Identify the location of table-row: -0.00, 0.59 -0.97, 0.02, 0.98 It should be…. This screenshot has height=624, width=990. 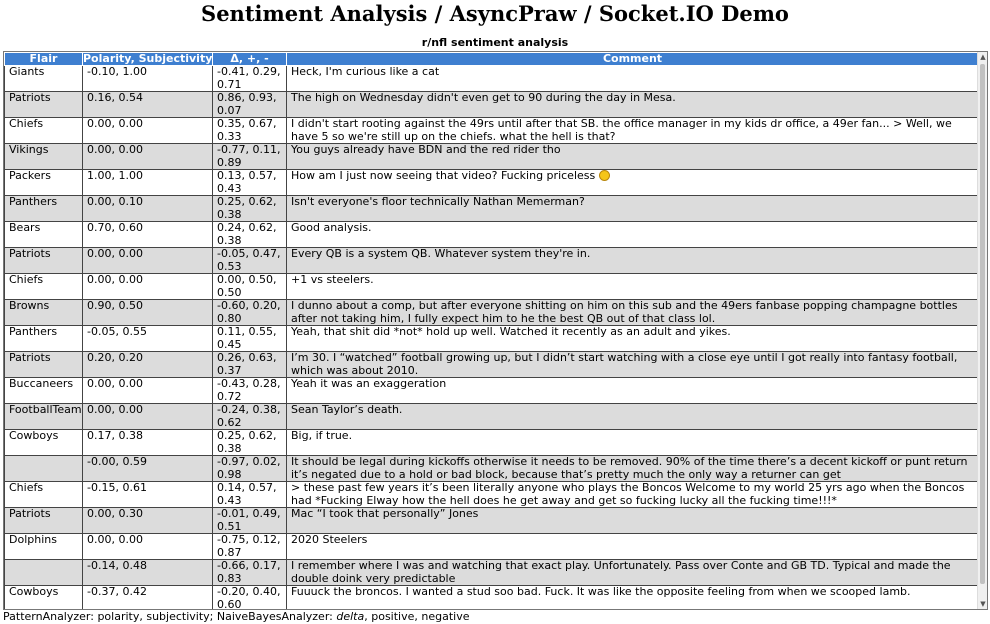
(491, 468).